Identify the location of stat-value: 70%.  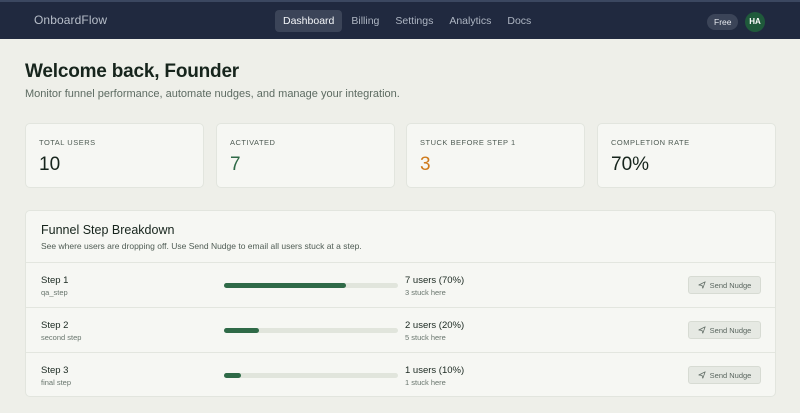
(630, 164).